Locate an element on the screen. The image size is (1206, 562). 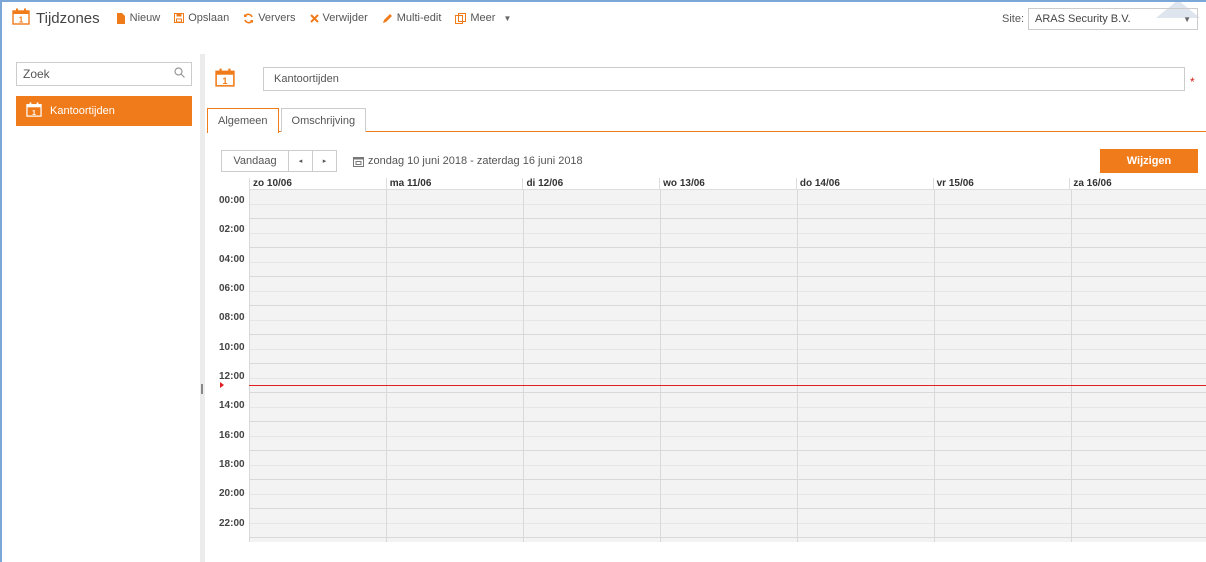
day-header: zo 10/06 is located at coordinates (317, 183).